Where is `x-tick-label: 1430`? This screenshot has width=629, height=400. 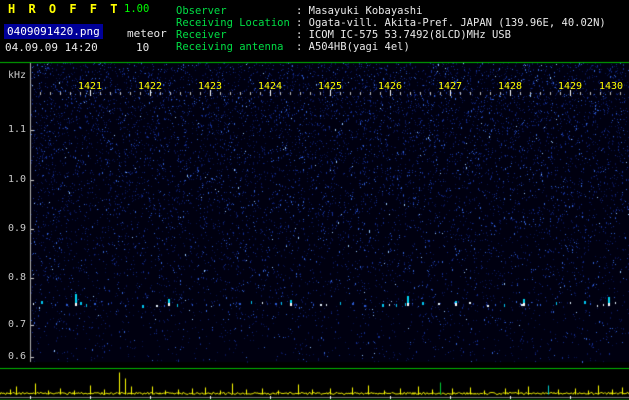
x-tick-label: 1430 is located at coordinates (611, 86).